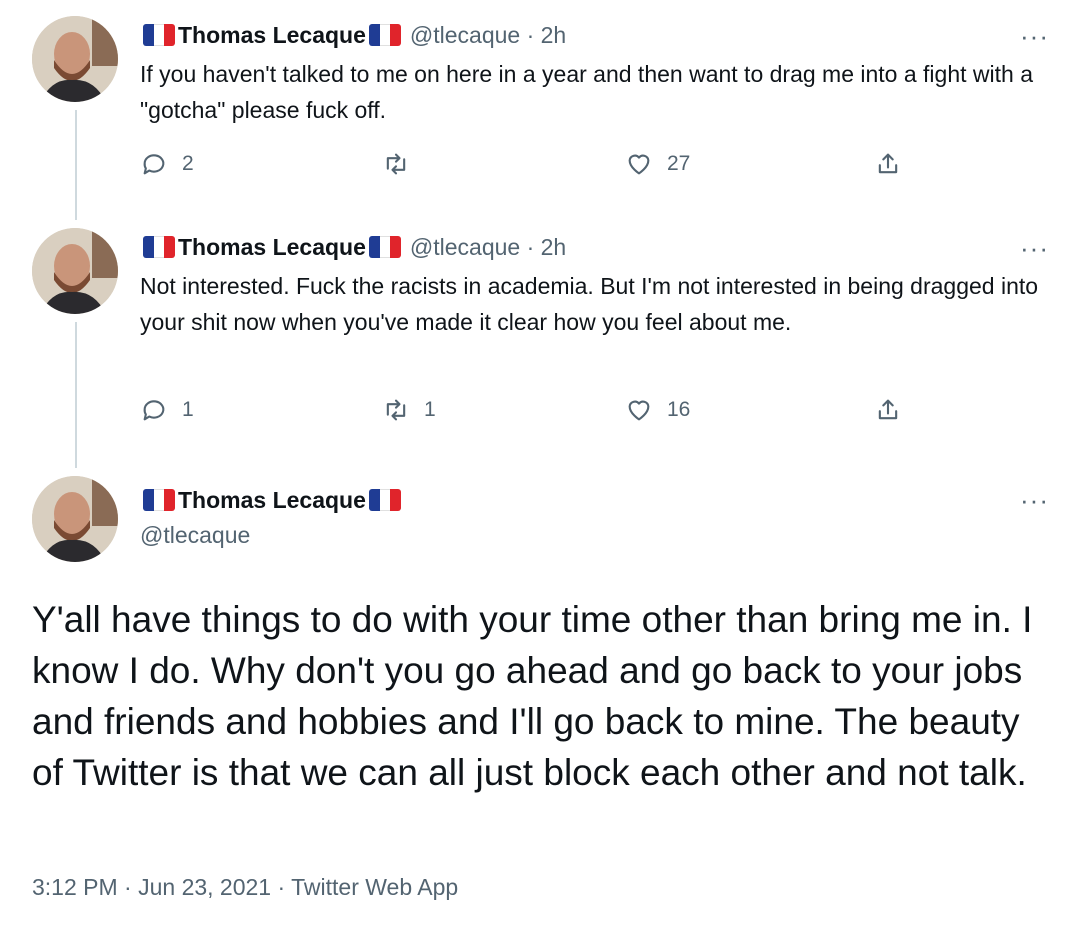  I want to click on retweet-button, so click(403, 164).